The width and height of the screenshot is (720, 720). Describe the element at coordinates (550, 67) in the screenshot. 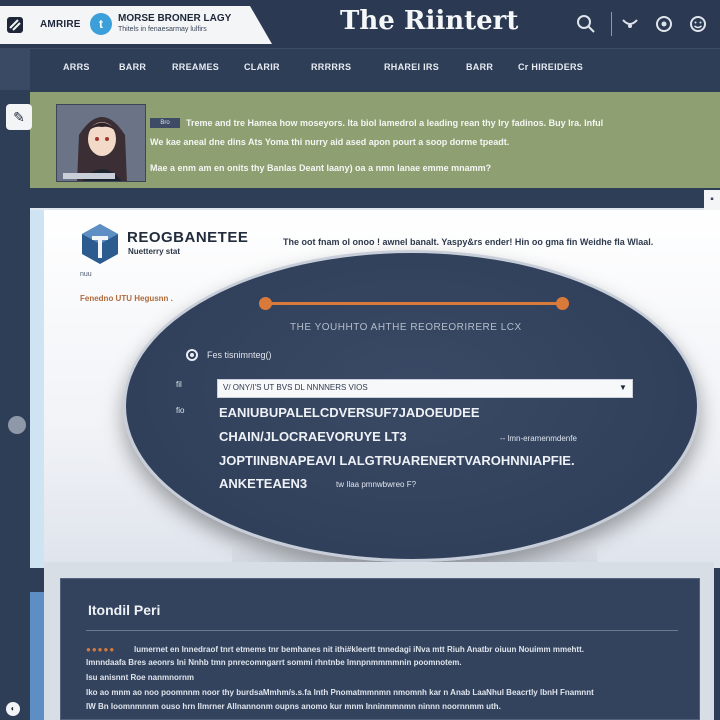

I see `nav-item-8: Cr HIREIDERS` at that location.